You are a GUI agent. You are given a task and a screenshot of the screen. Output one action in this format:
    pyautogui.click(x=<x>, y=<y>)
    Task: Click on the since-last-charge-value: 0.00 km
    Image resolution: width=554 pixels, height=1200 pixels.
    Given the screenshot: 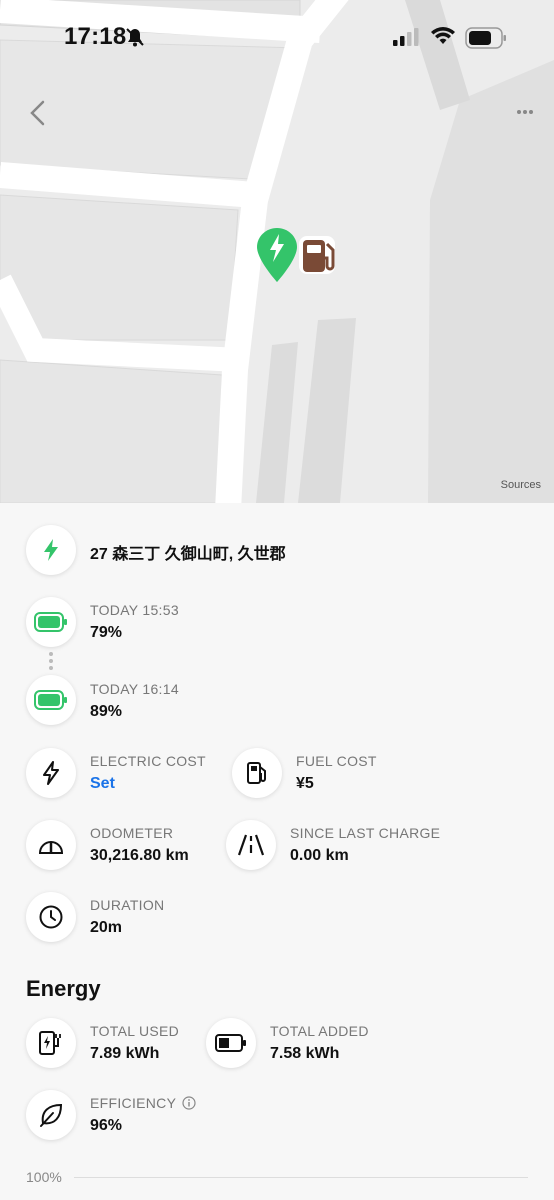 What is the action you would take?
    pyautogui.click(x=319, y=855)
    